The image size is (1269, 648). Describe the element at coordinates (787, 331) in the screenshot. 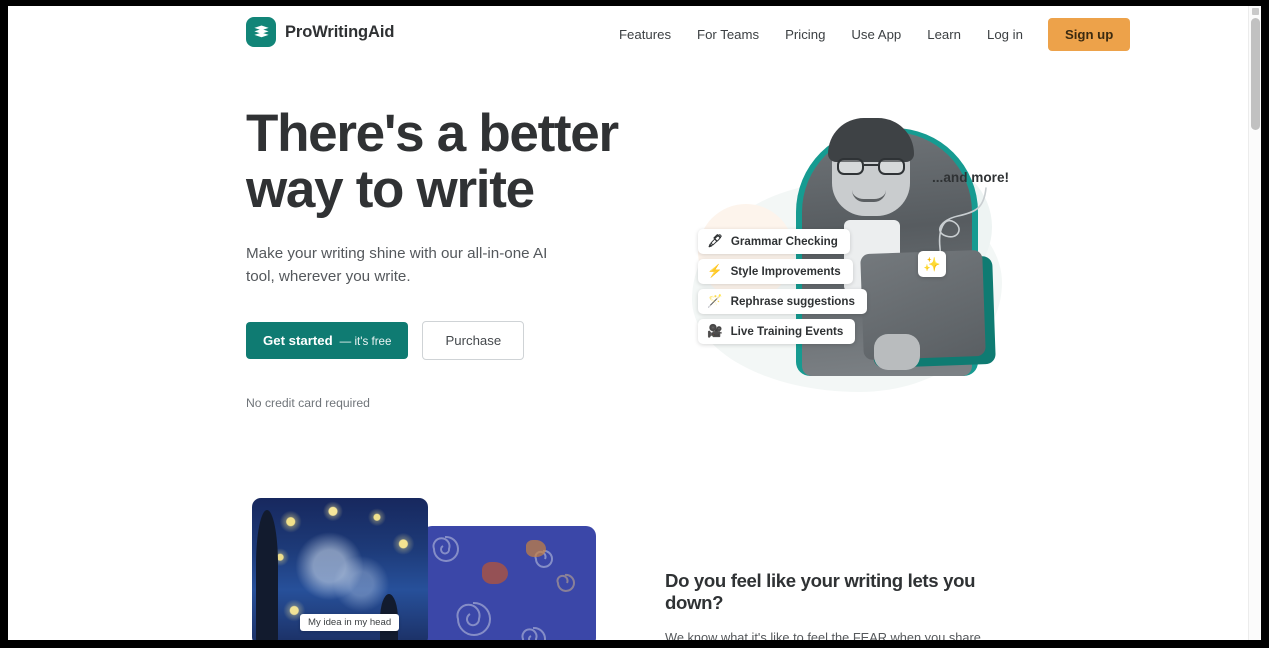

I see `feature-chip-label: Live Training Events` at that location.